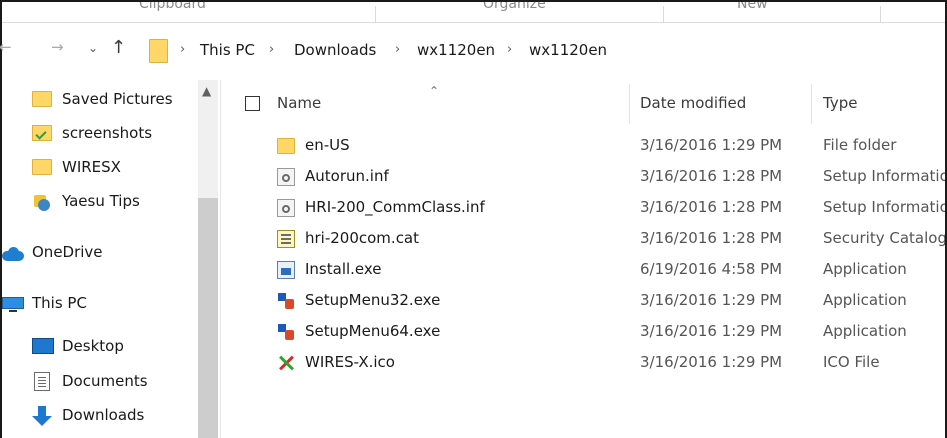 The height and width of the screenshot is (438, 947). What do you see at coordinates (851, 362) in the screenshot?
I see `file-type: ICO File` at bounding box center [851, 362].